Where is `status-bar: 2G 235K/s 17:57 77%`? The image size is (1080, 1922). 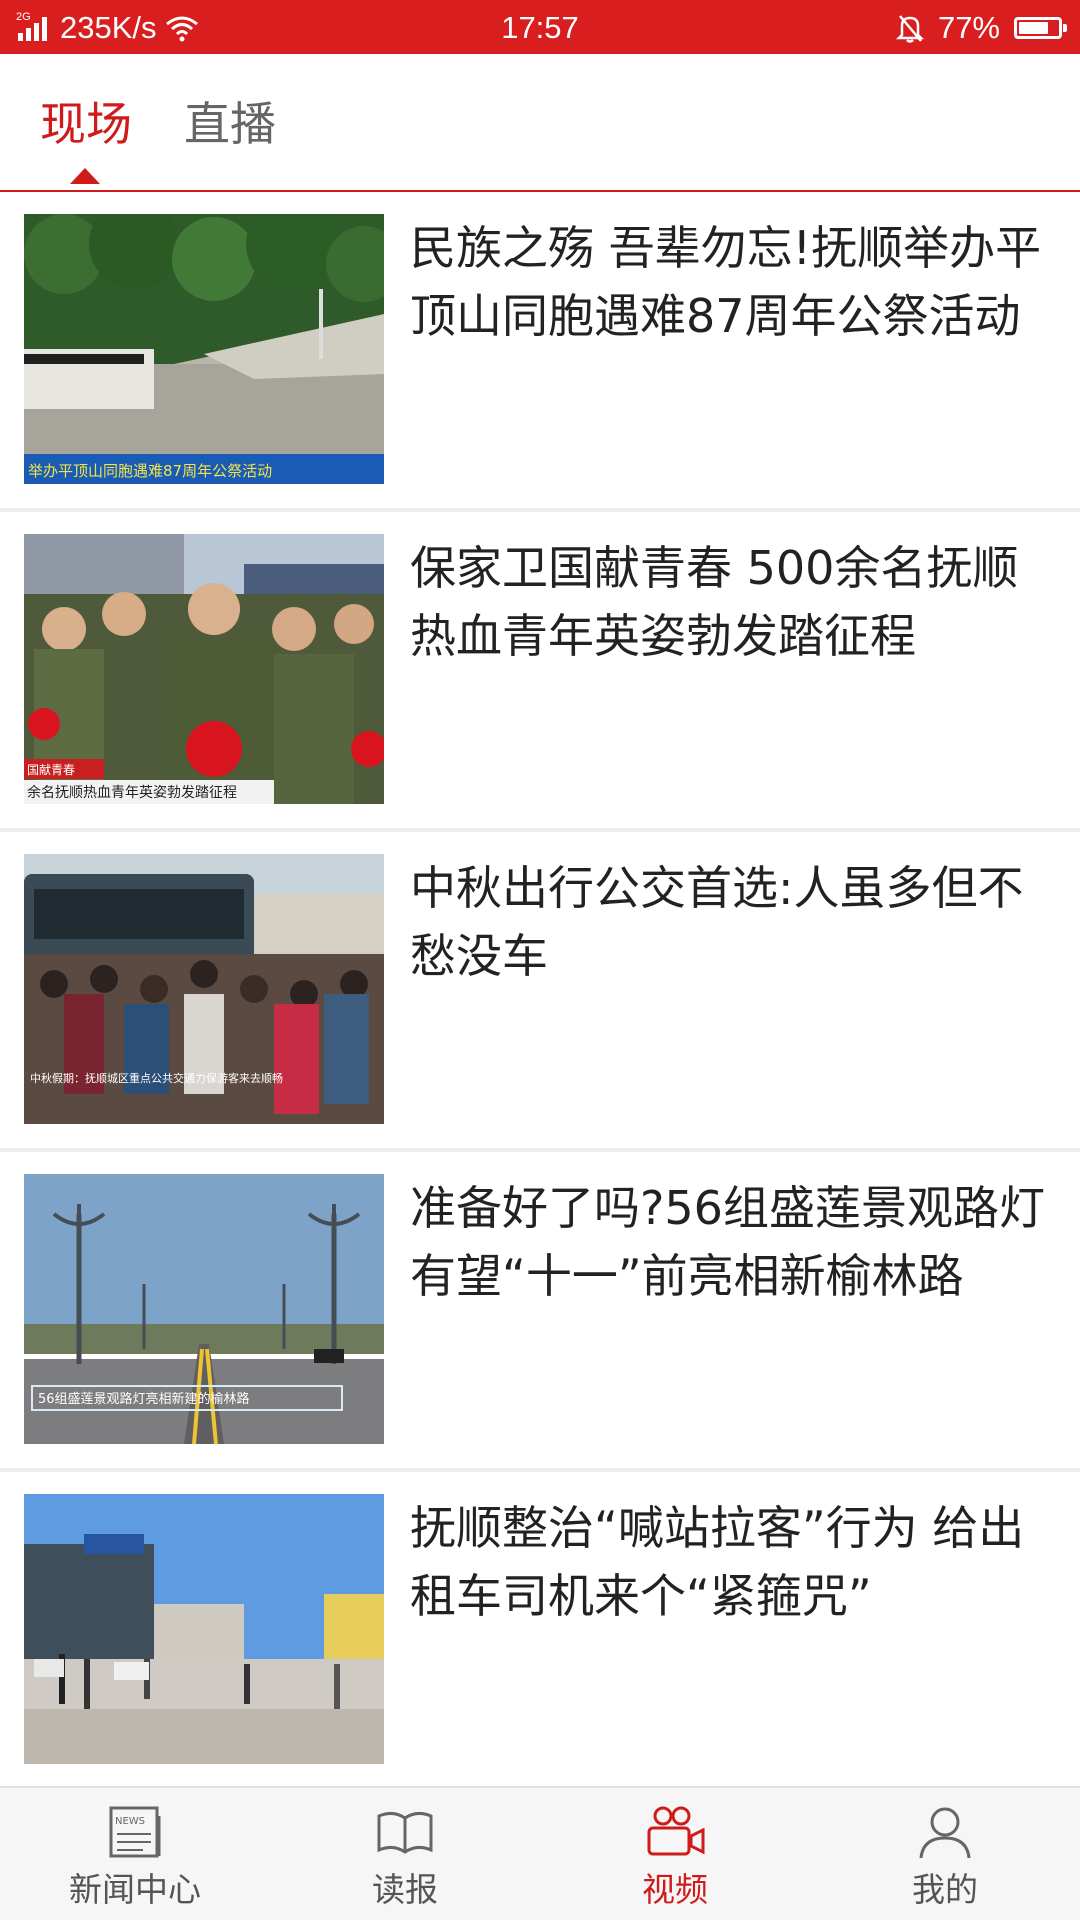
status-bar: 2G 235K/s 17:57 77% is located at coordinates (540, 27).